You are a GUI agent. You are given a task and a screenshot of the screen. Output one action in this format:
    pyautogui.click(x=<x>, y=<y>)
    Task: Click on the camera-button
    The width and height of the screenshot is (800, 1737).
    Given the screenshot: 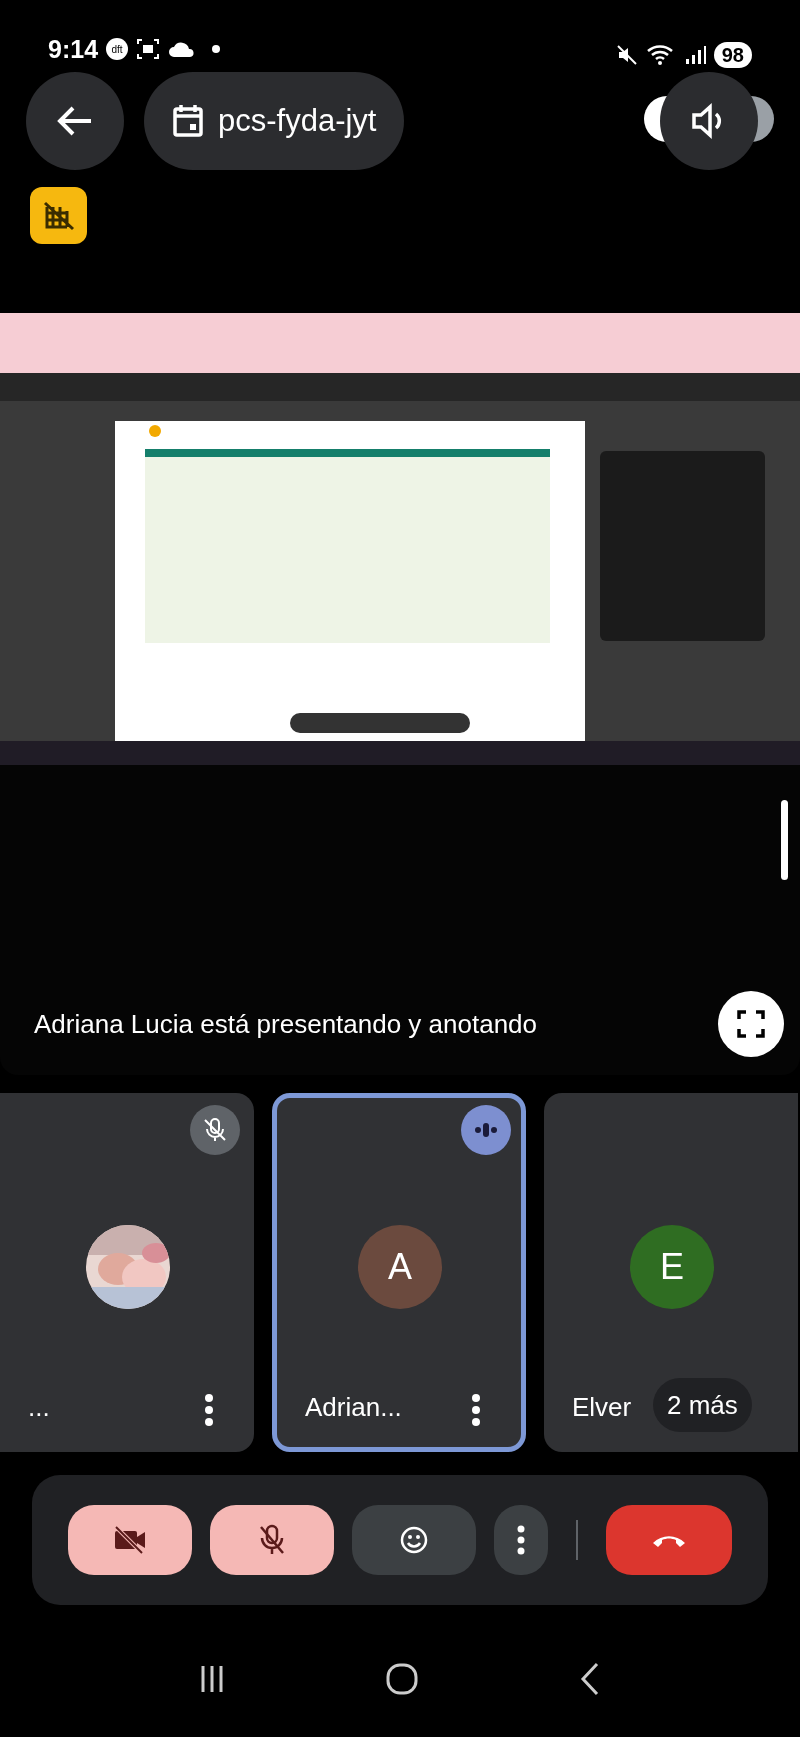 What is the action you would take?
    pyautogui.click(x=130, y=1540)
    